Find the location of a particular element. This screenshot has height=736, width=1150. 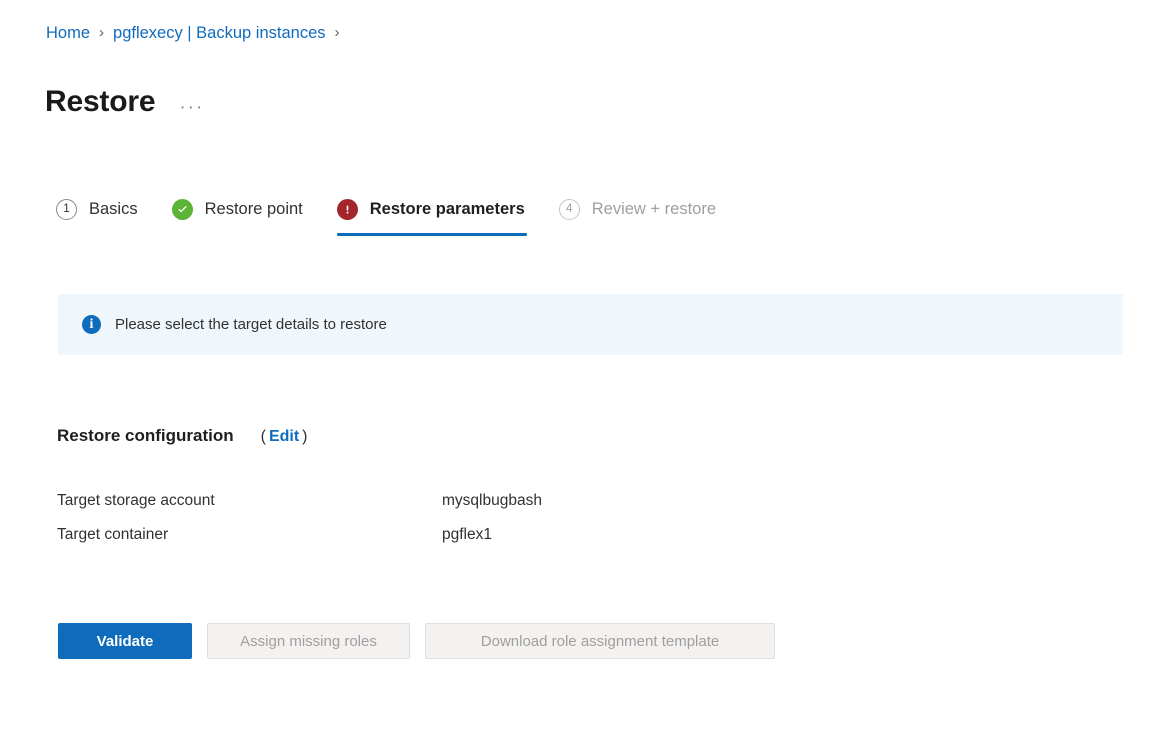

detail-value: pgflex1 is located at coordinates (467, 534).